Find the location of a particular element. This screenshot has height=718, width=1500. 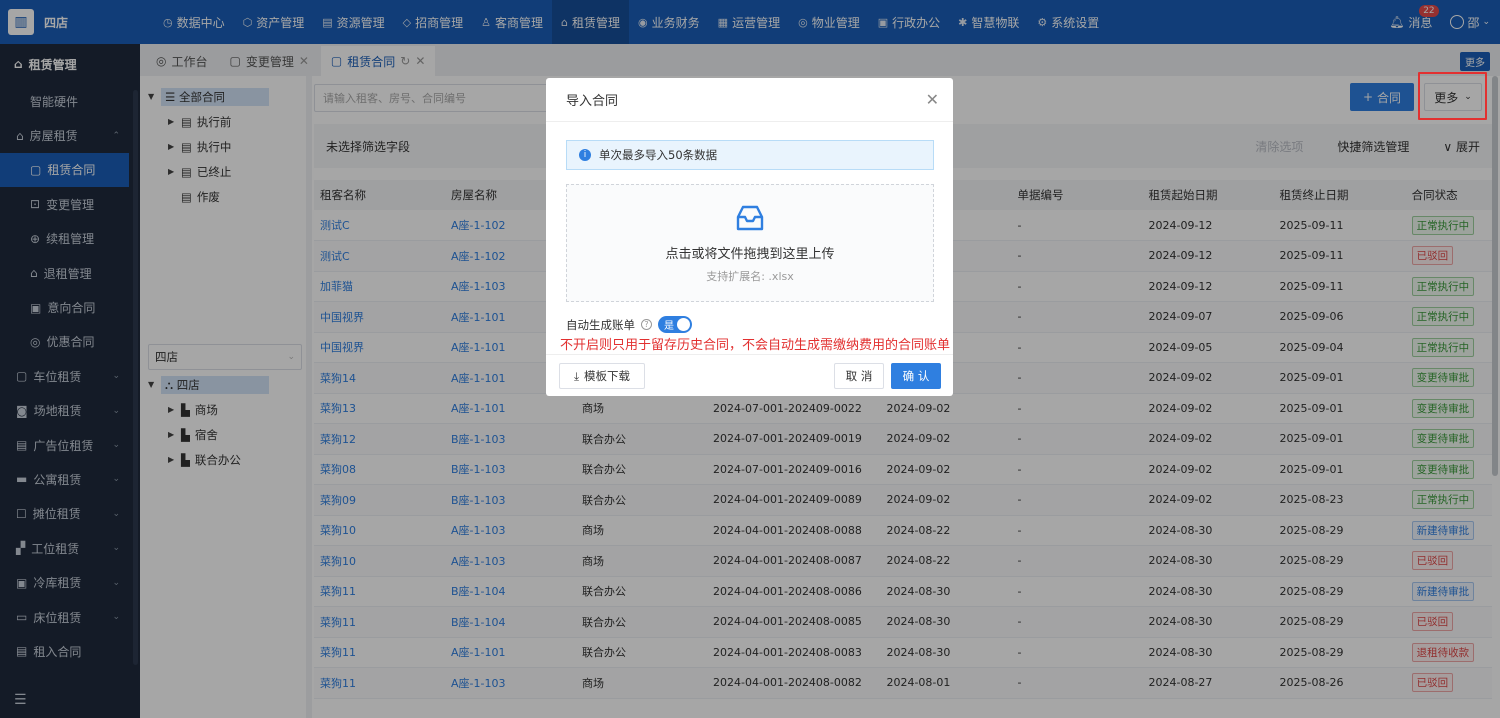

inbox-icon is located at coordinates (750, 218).